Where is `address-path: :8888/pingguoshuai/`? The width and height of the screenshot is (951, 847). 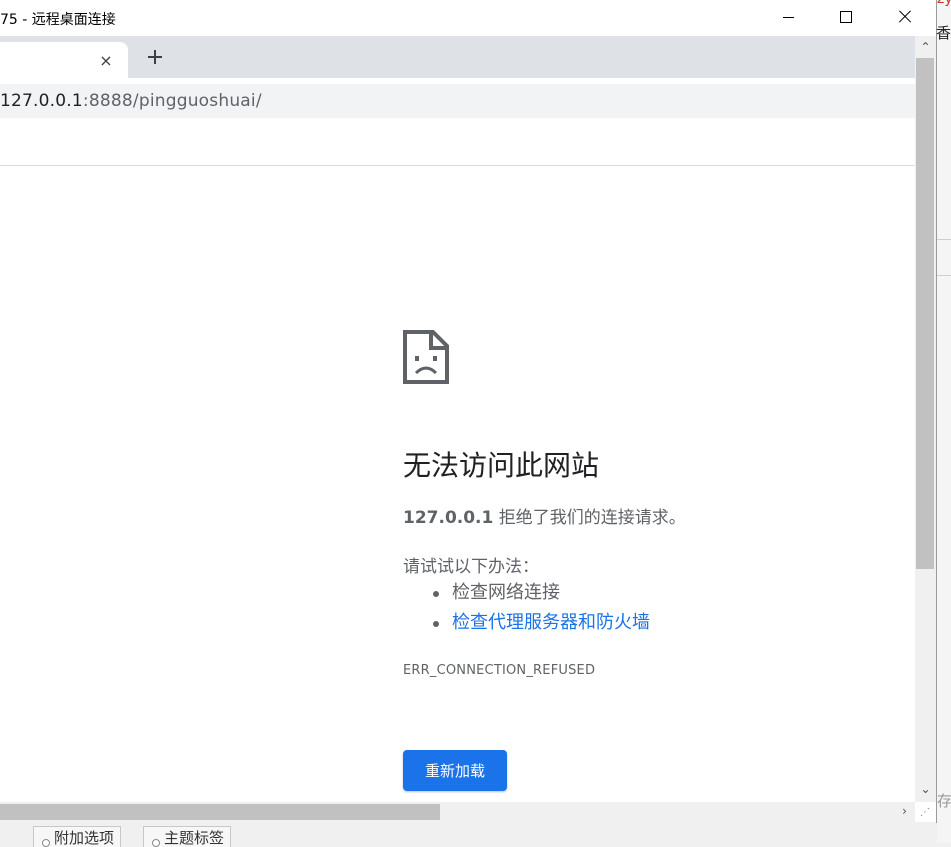
address-path: :8888/pingguoshuai/ is located at coordinates (172, 101).